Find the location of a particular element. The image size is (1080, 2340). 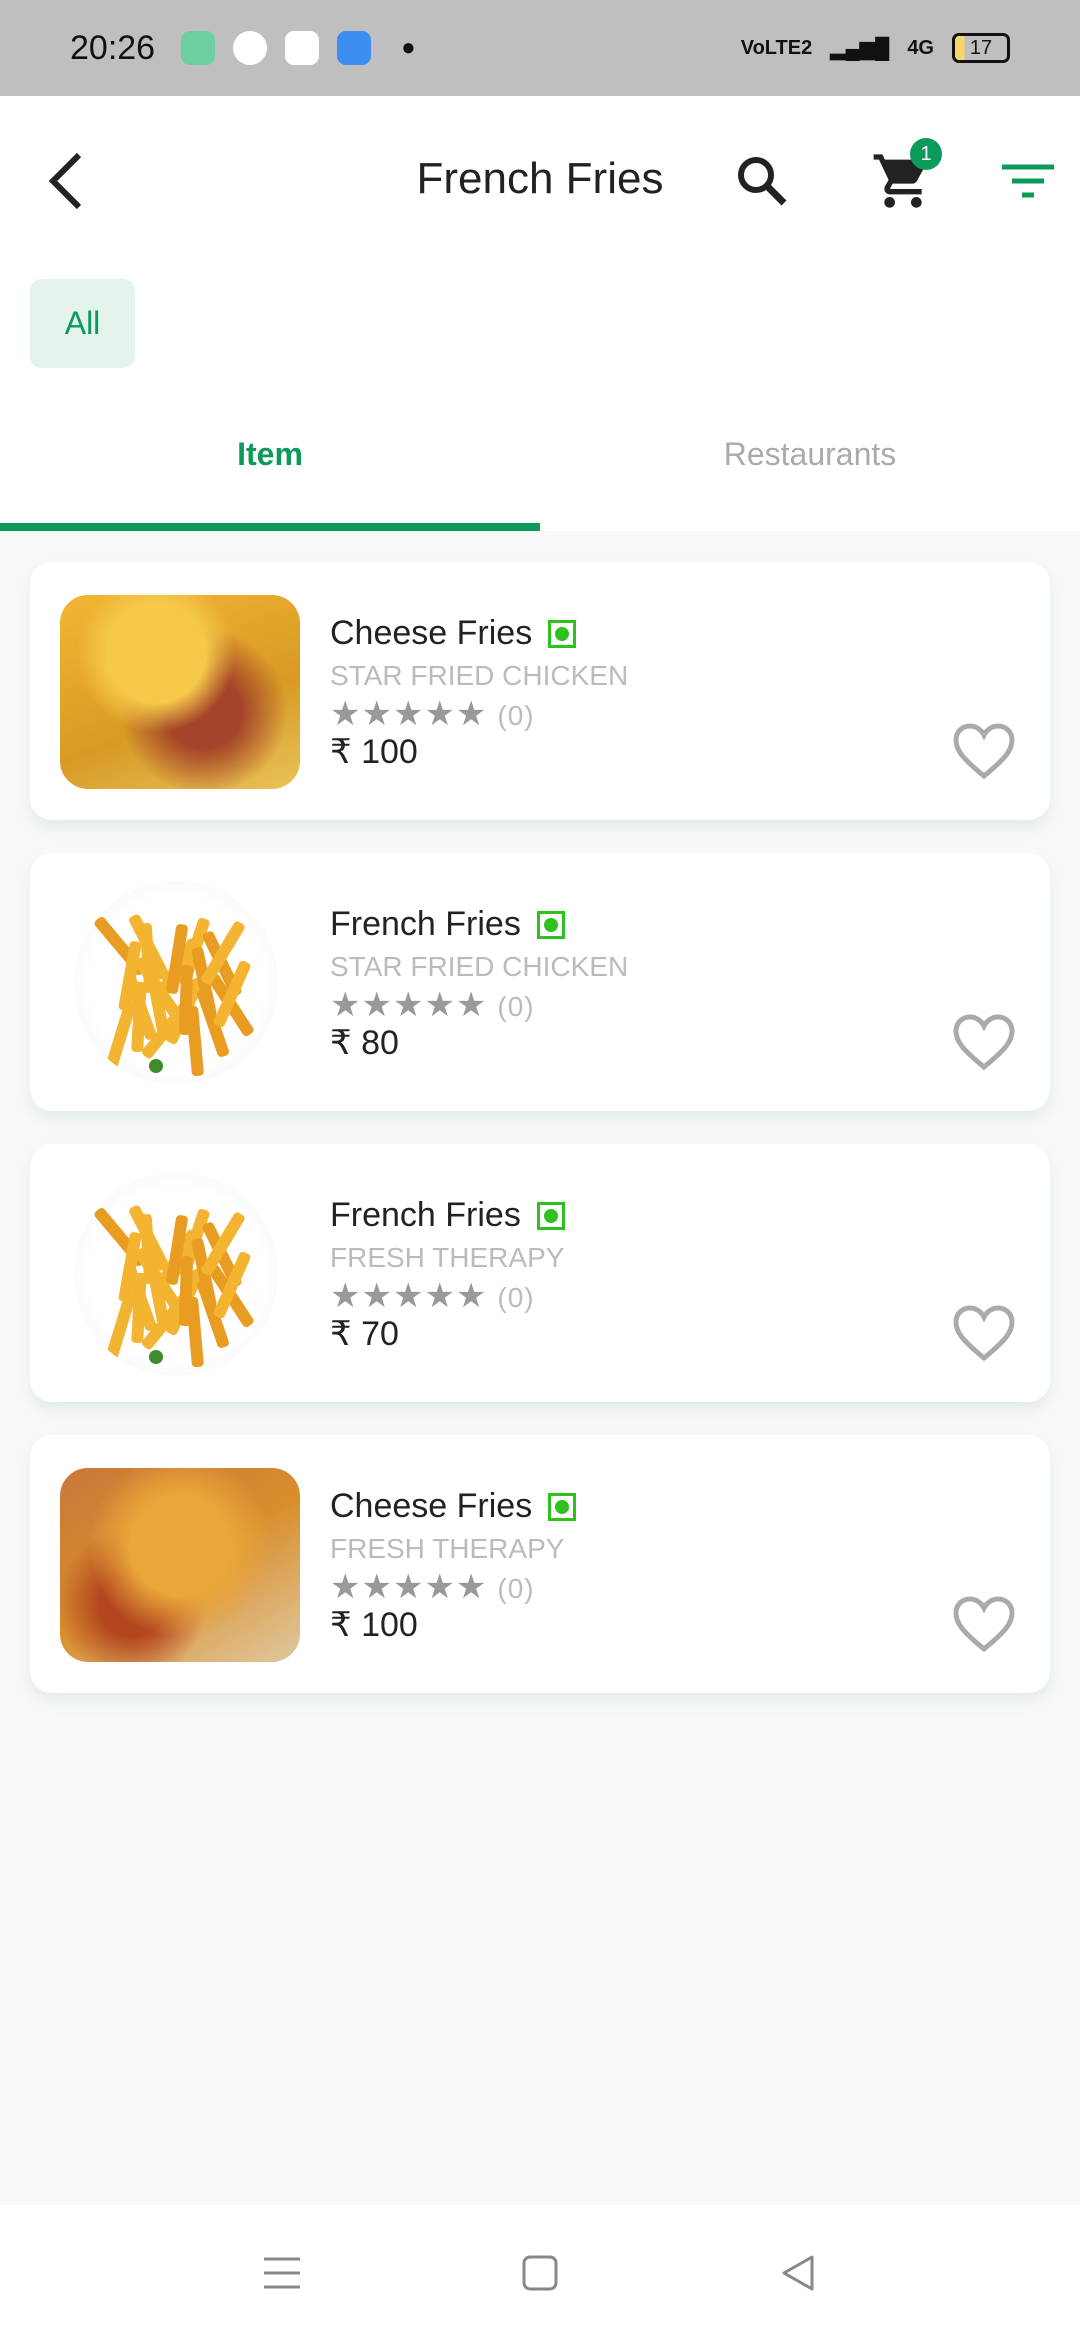

clock: 20:26 is located at coordinates (113, 47).